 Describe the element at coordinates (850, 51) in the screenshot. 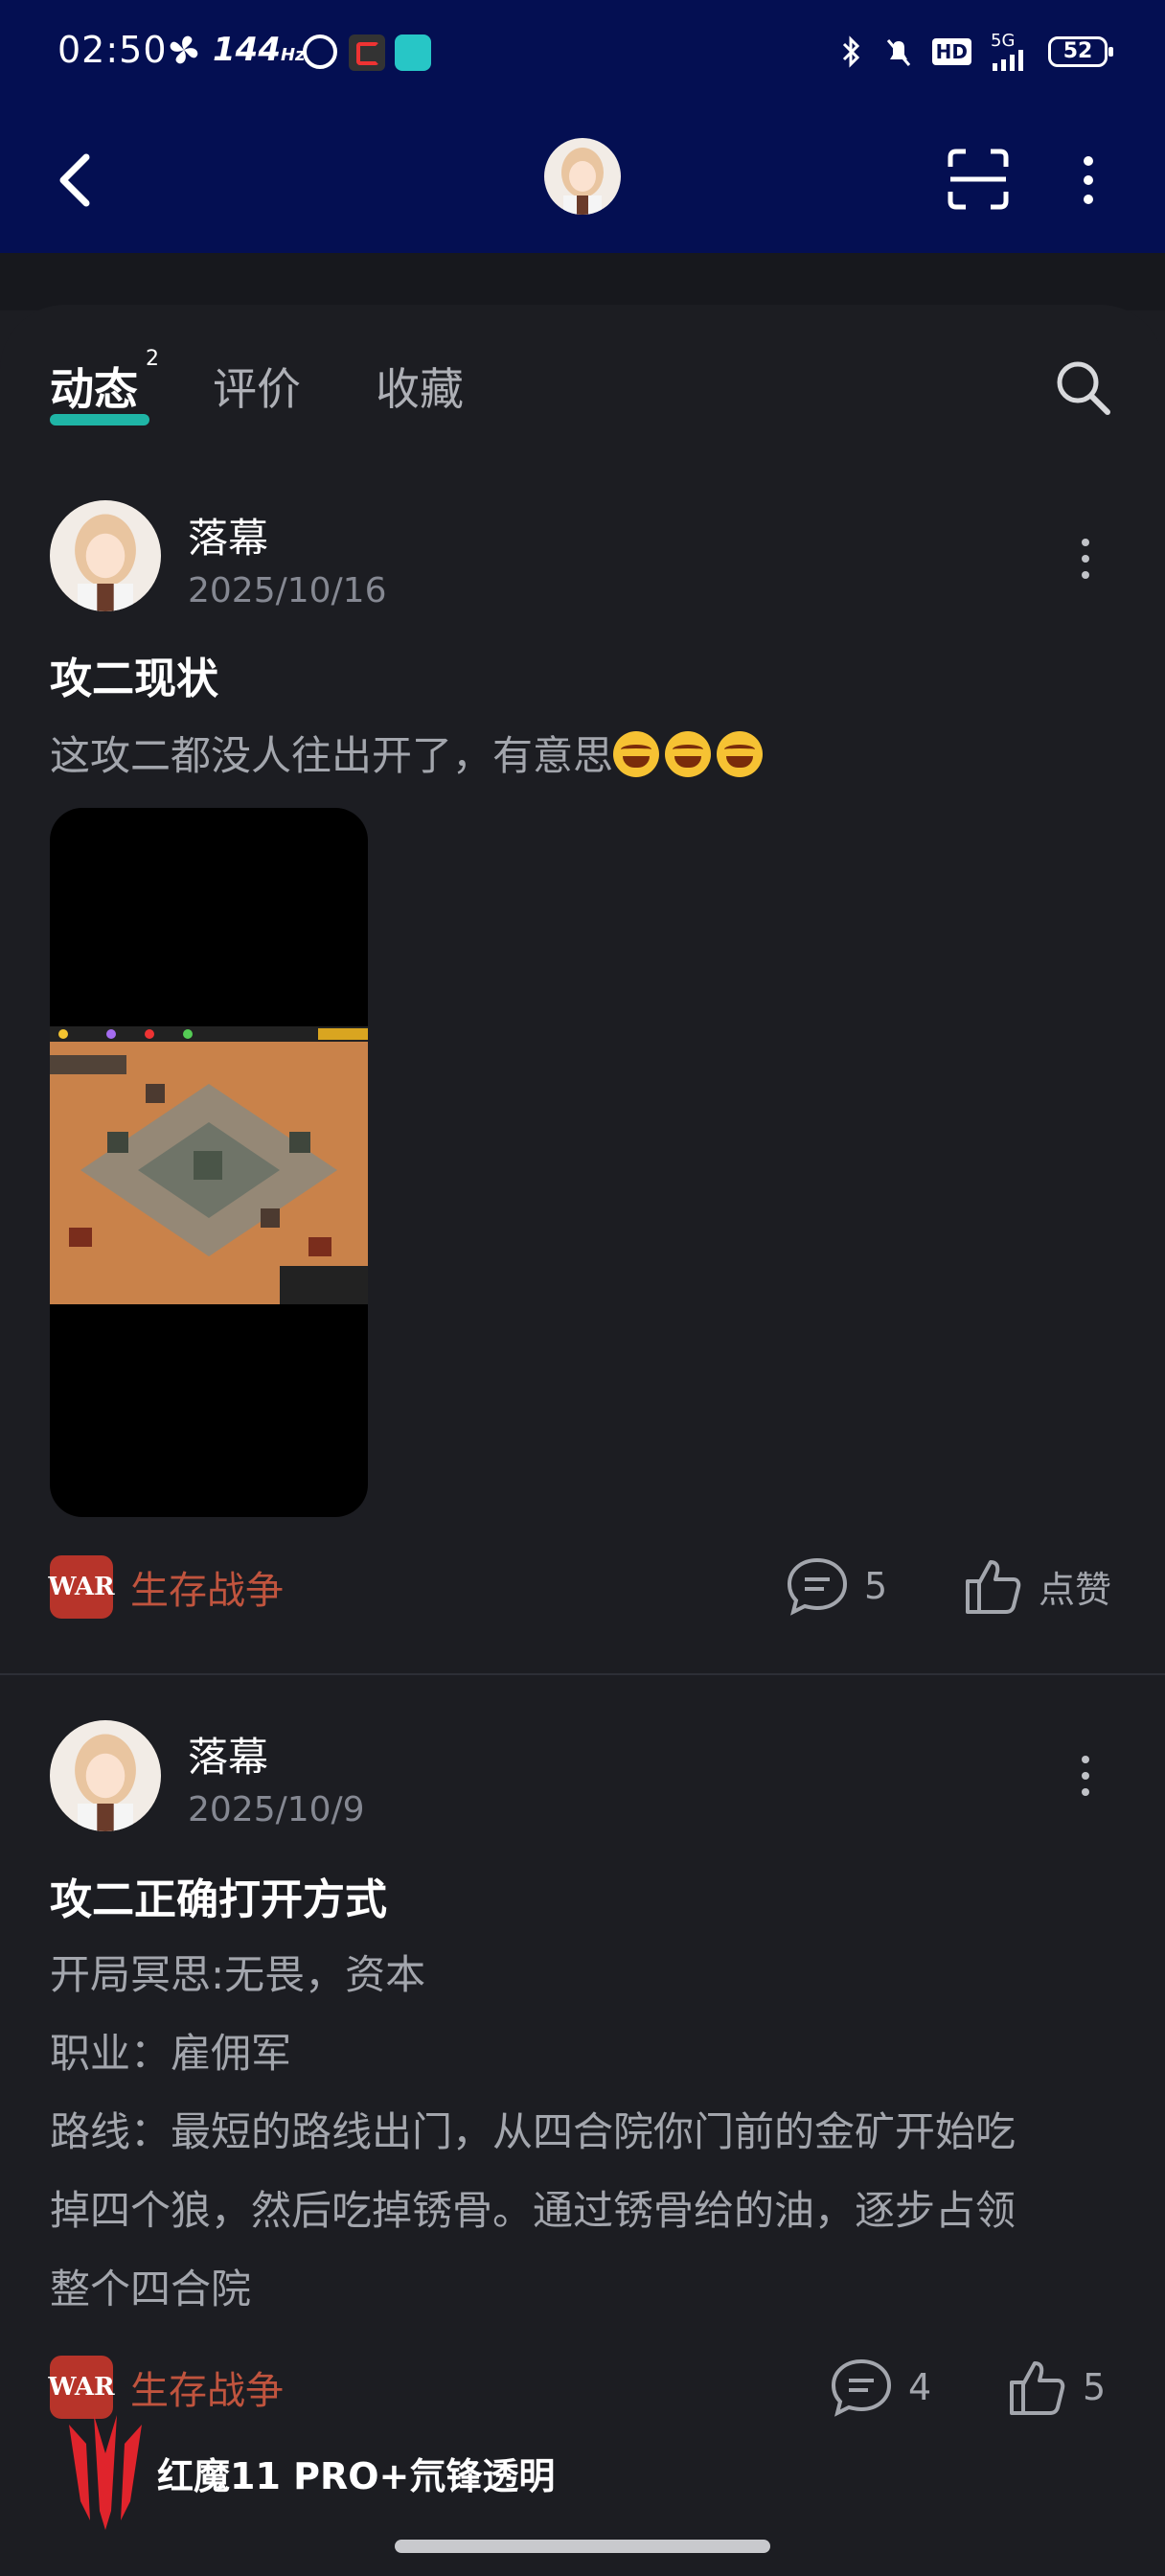

I see `bluetooth-icon` at that location.